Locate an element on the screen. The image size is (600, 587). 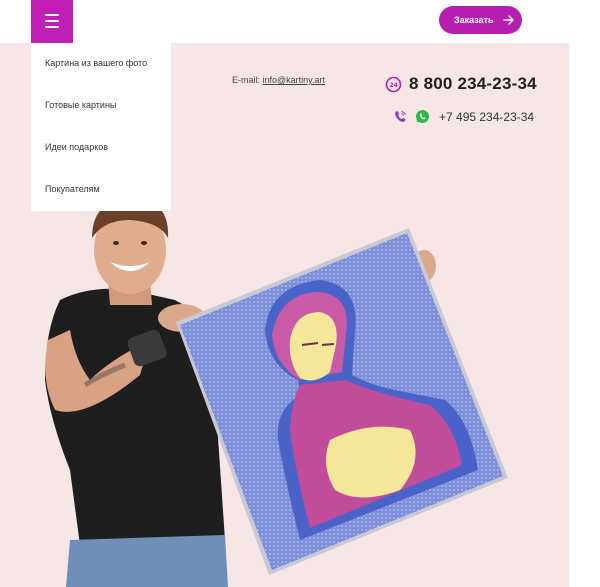
order-button: Заказать is located at coordinates (480, 20).